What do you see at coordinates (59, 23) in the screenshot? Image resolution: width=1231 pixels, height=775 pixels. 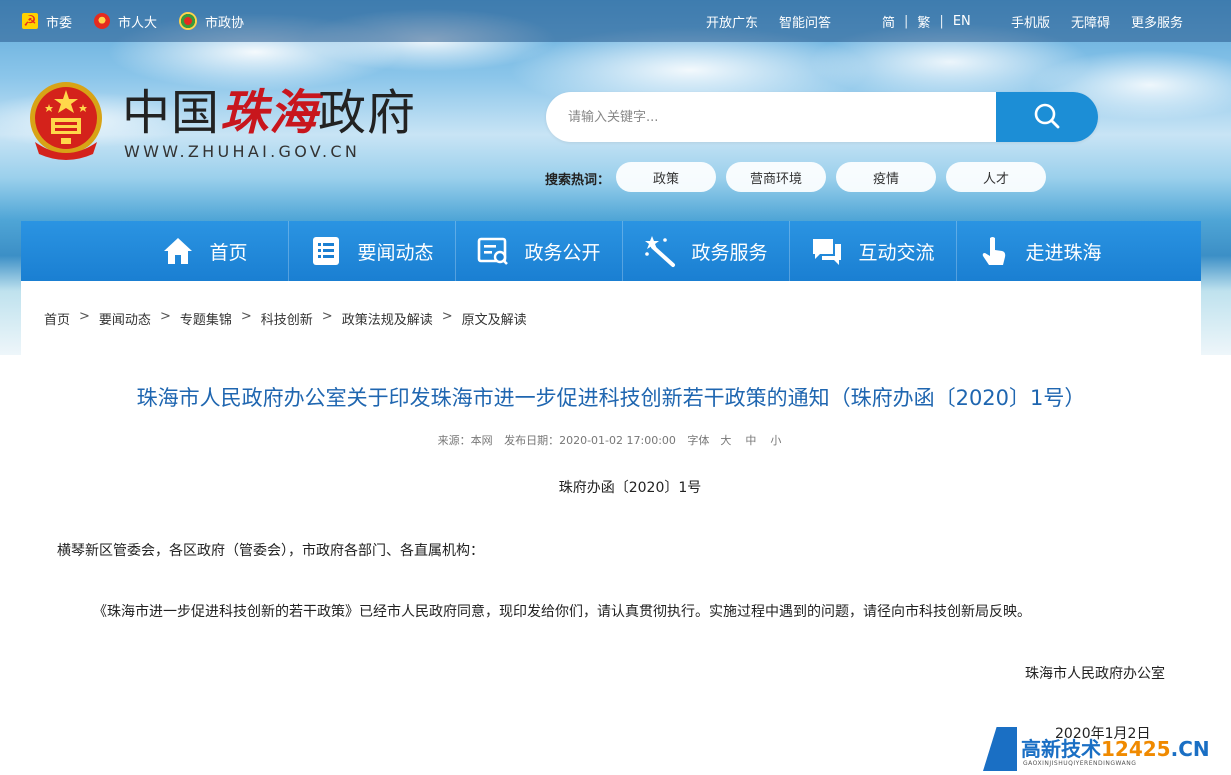 I see `link-label: 市委` at bounding box center [59, 23].